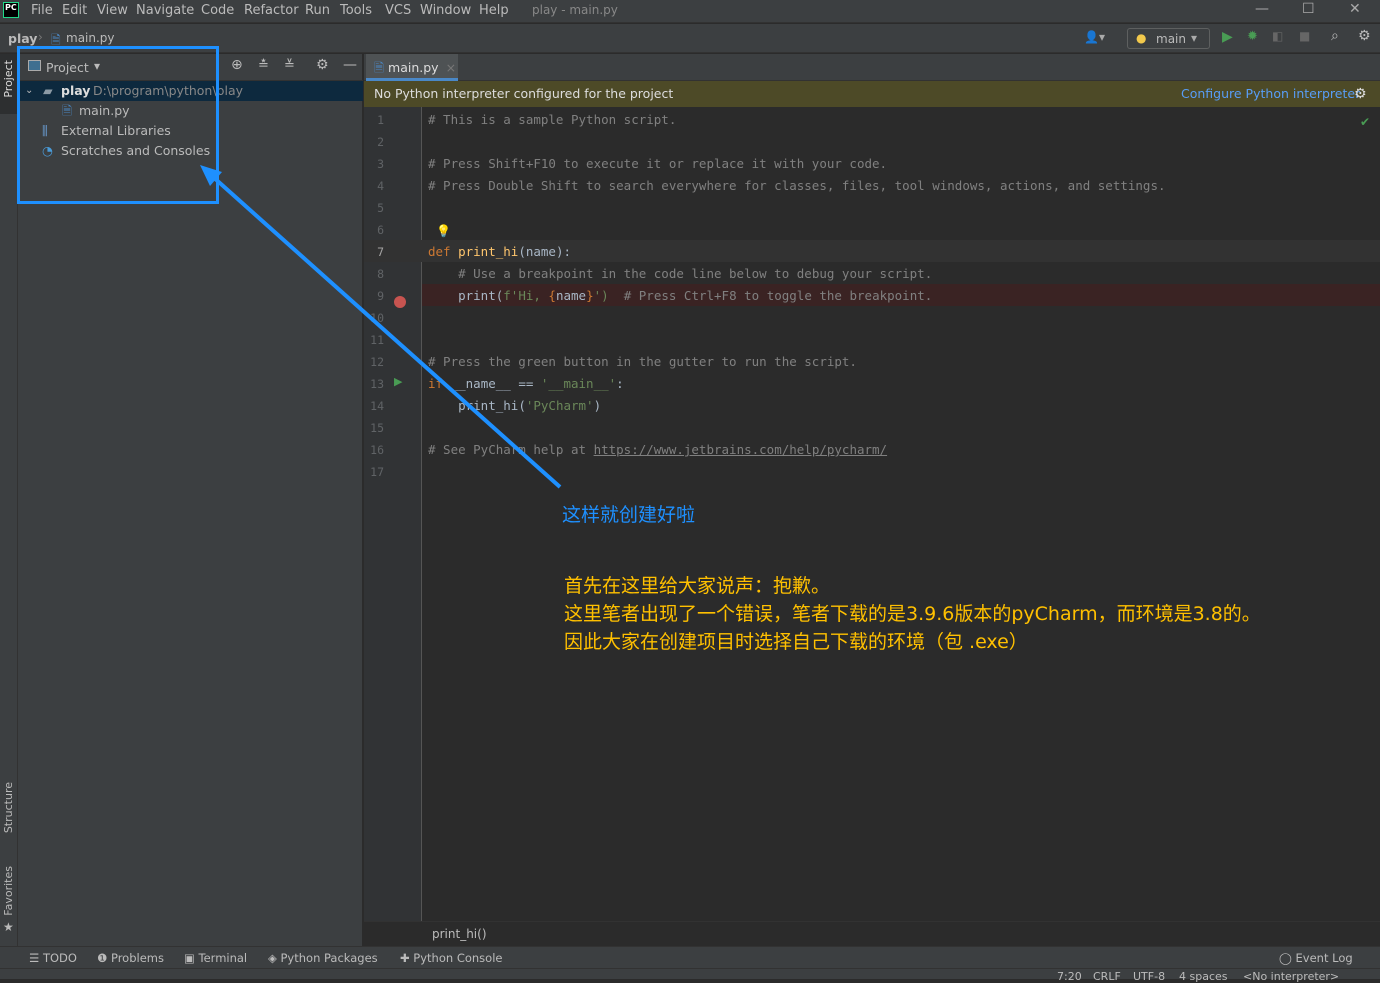 This screenshot has height=983, width=1380. I want to click on annotation-blue-note: 这样就创建好啦, so click(629, 515).